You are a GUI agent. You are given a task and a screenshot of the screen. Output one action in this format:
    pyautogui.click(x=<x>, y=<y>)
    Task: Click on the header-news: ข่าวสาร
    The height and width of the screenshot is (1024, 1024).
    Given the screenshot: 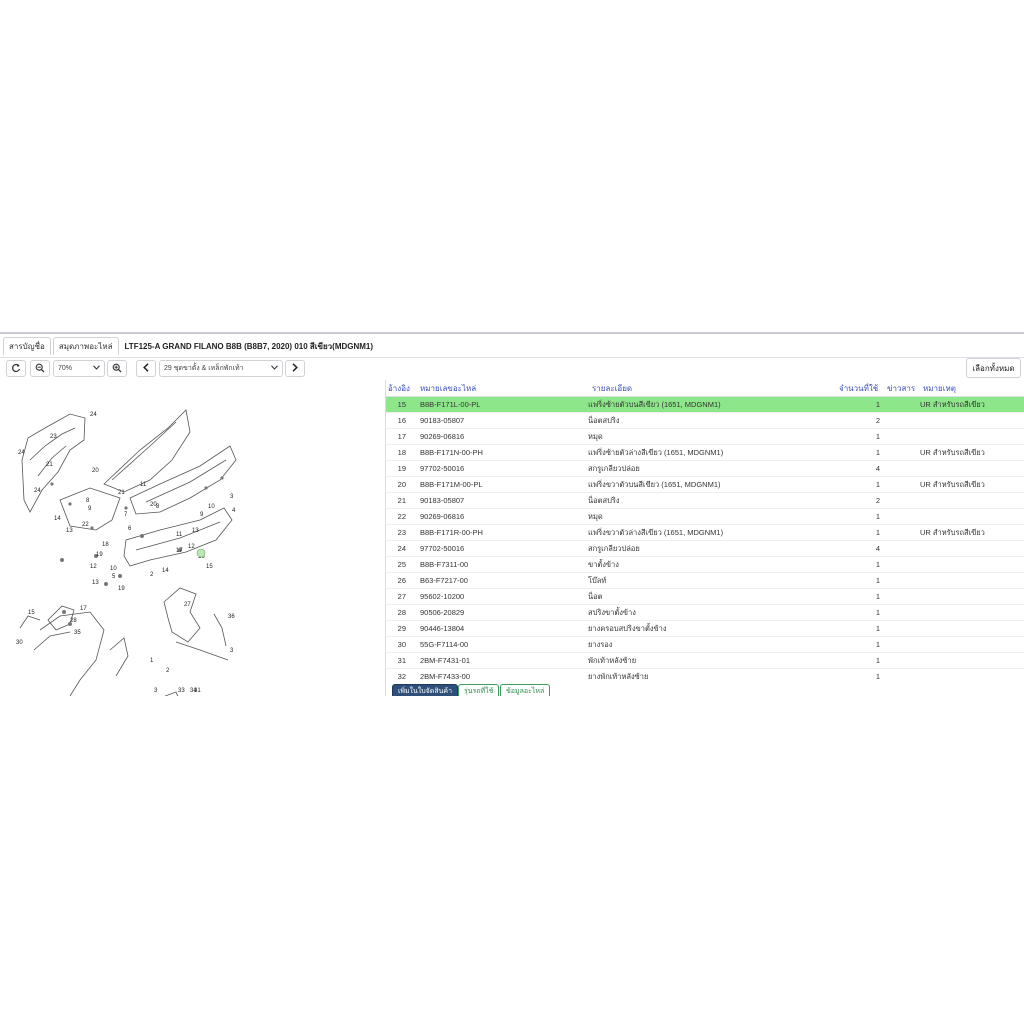 What is the action you would take?
    pyautogui.click(x=905, y=388)
    